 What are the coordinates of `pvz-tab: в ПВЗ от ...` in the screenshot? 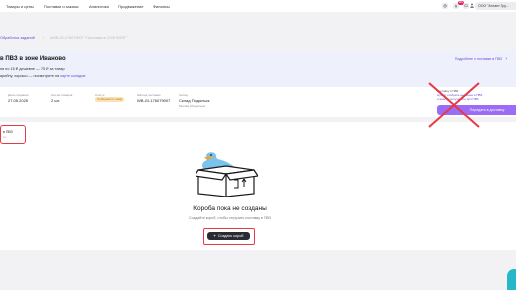 It's located at (13, 134).